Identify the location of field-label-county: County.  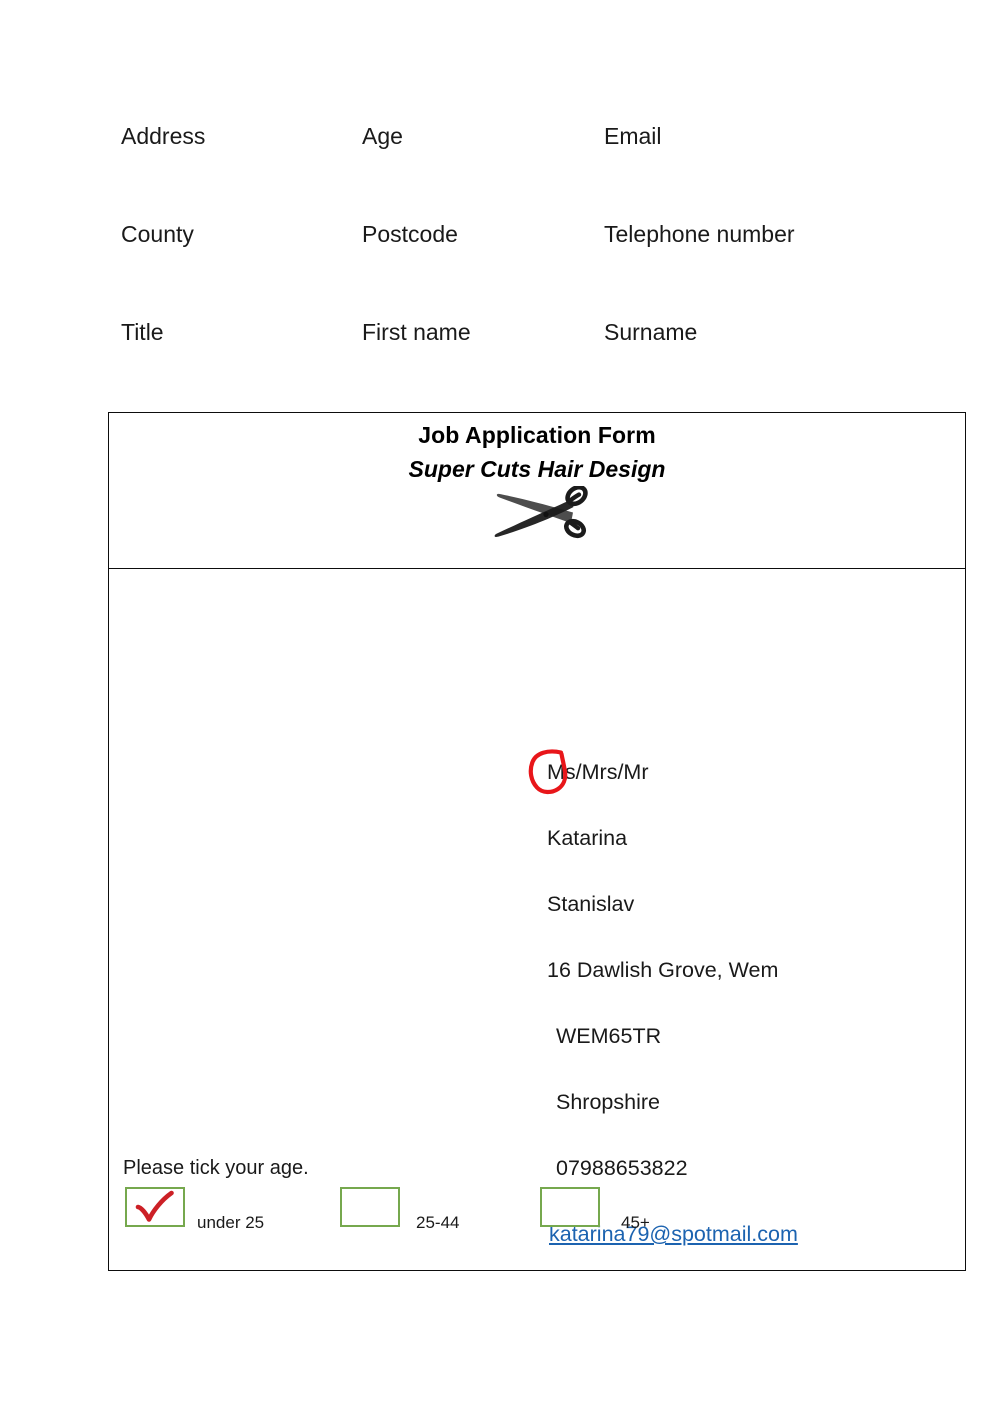
(157, 234).